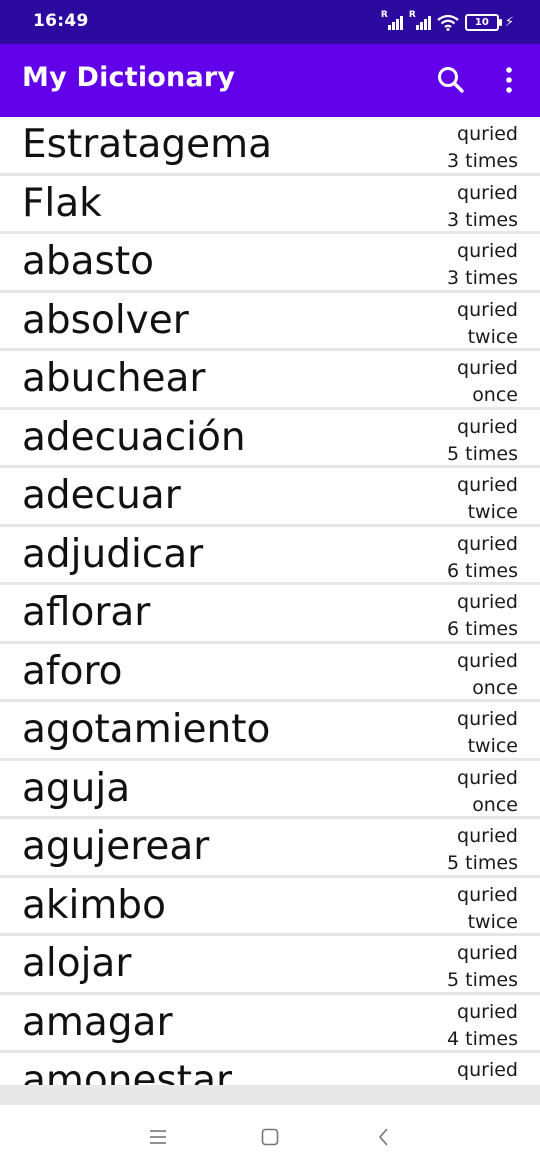 The image size is (540, 1170). I want to click on search-button, so click(451, 81).